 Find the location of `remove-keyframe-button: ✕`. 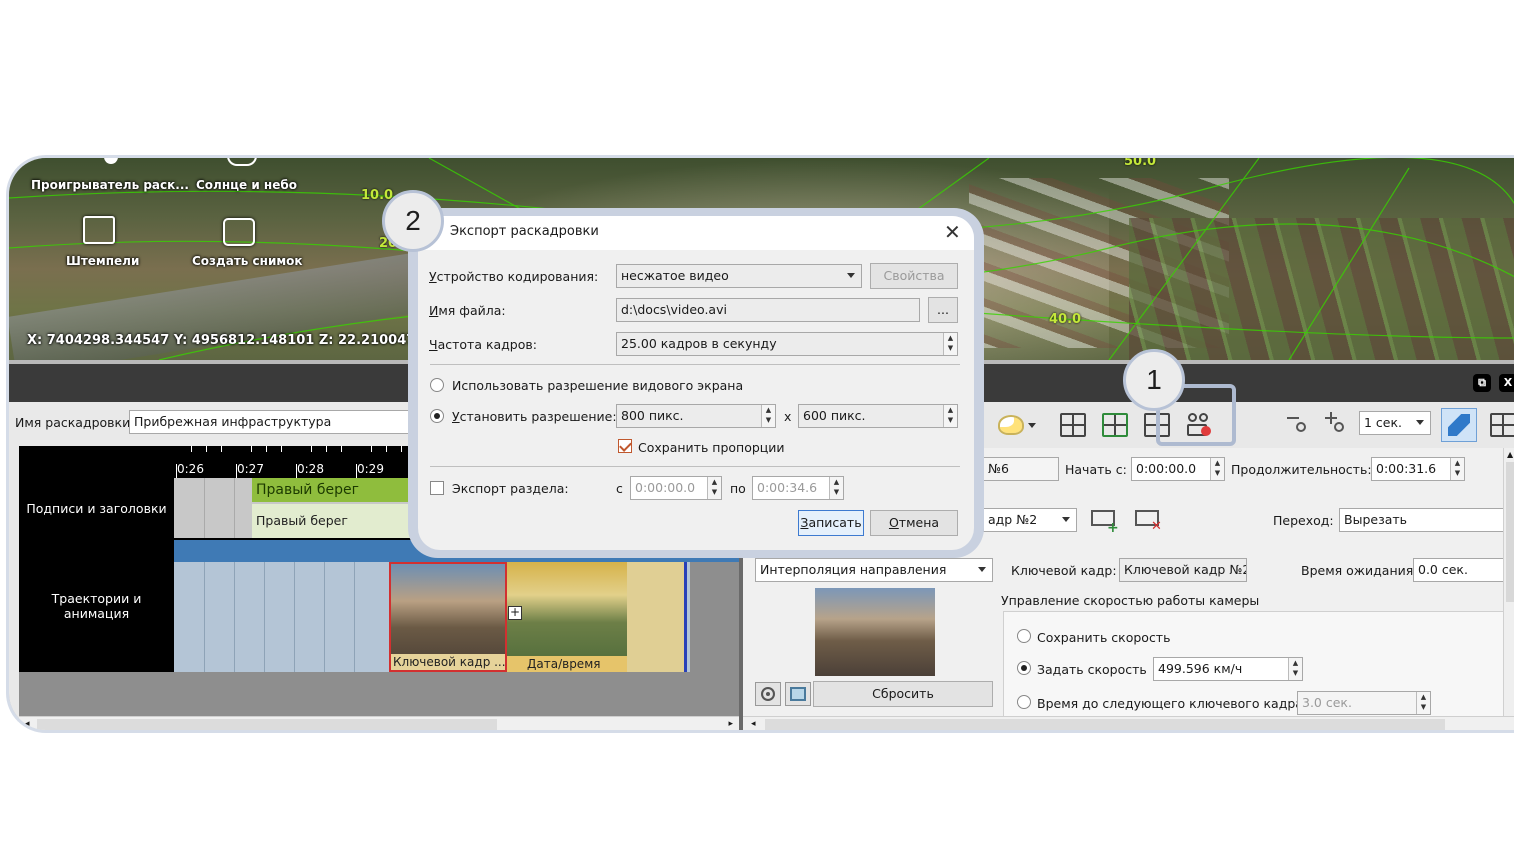

remove-keyframe-button: ✕ is located at coordinates (1149, 522).